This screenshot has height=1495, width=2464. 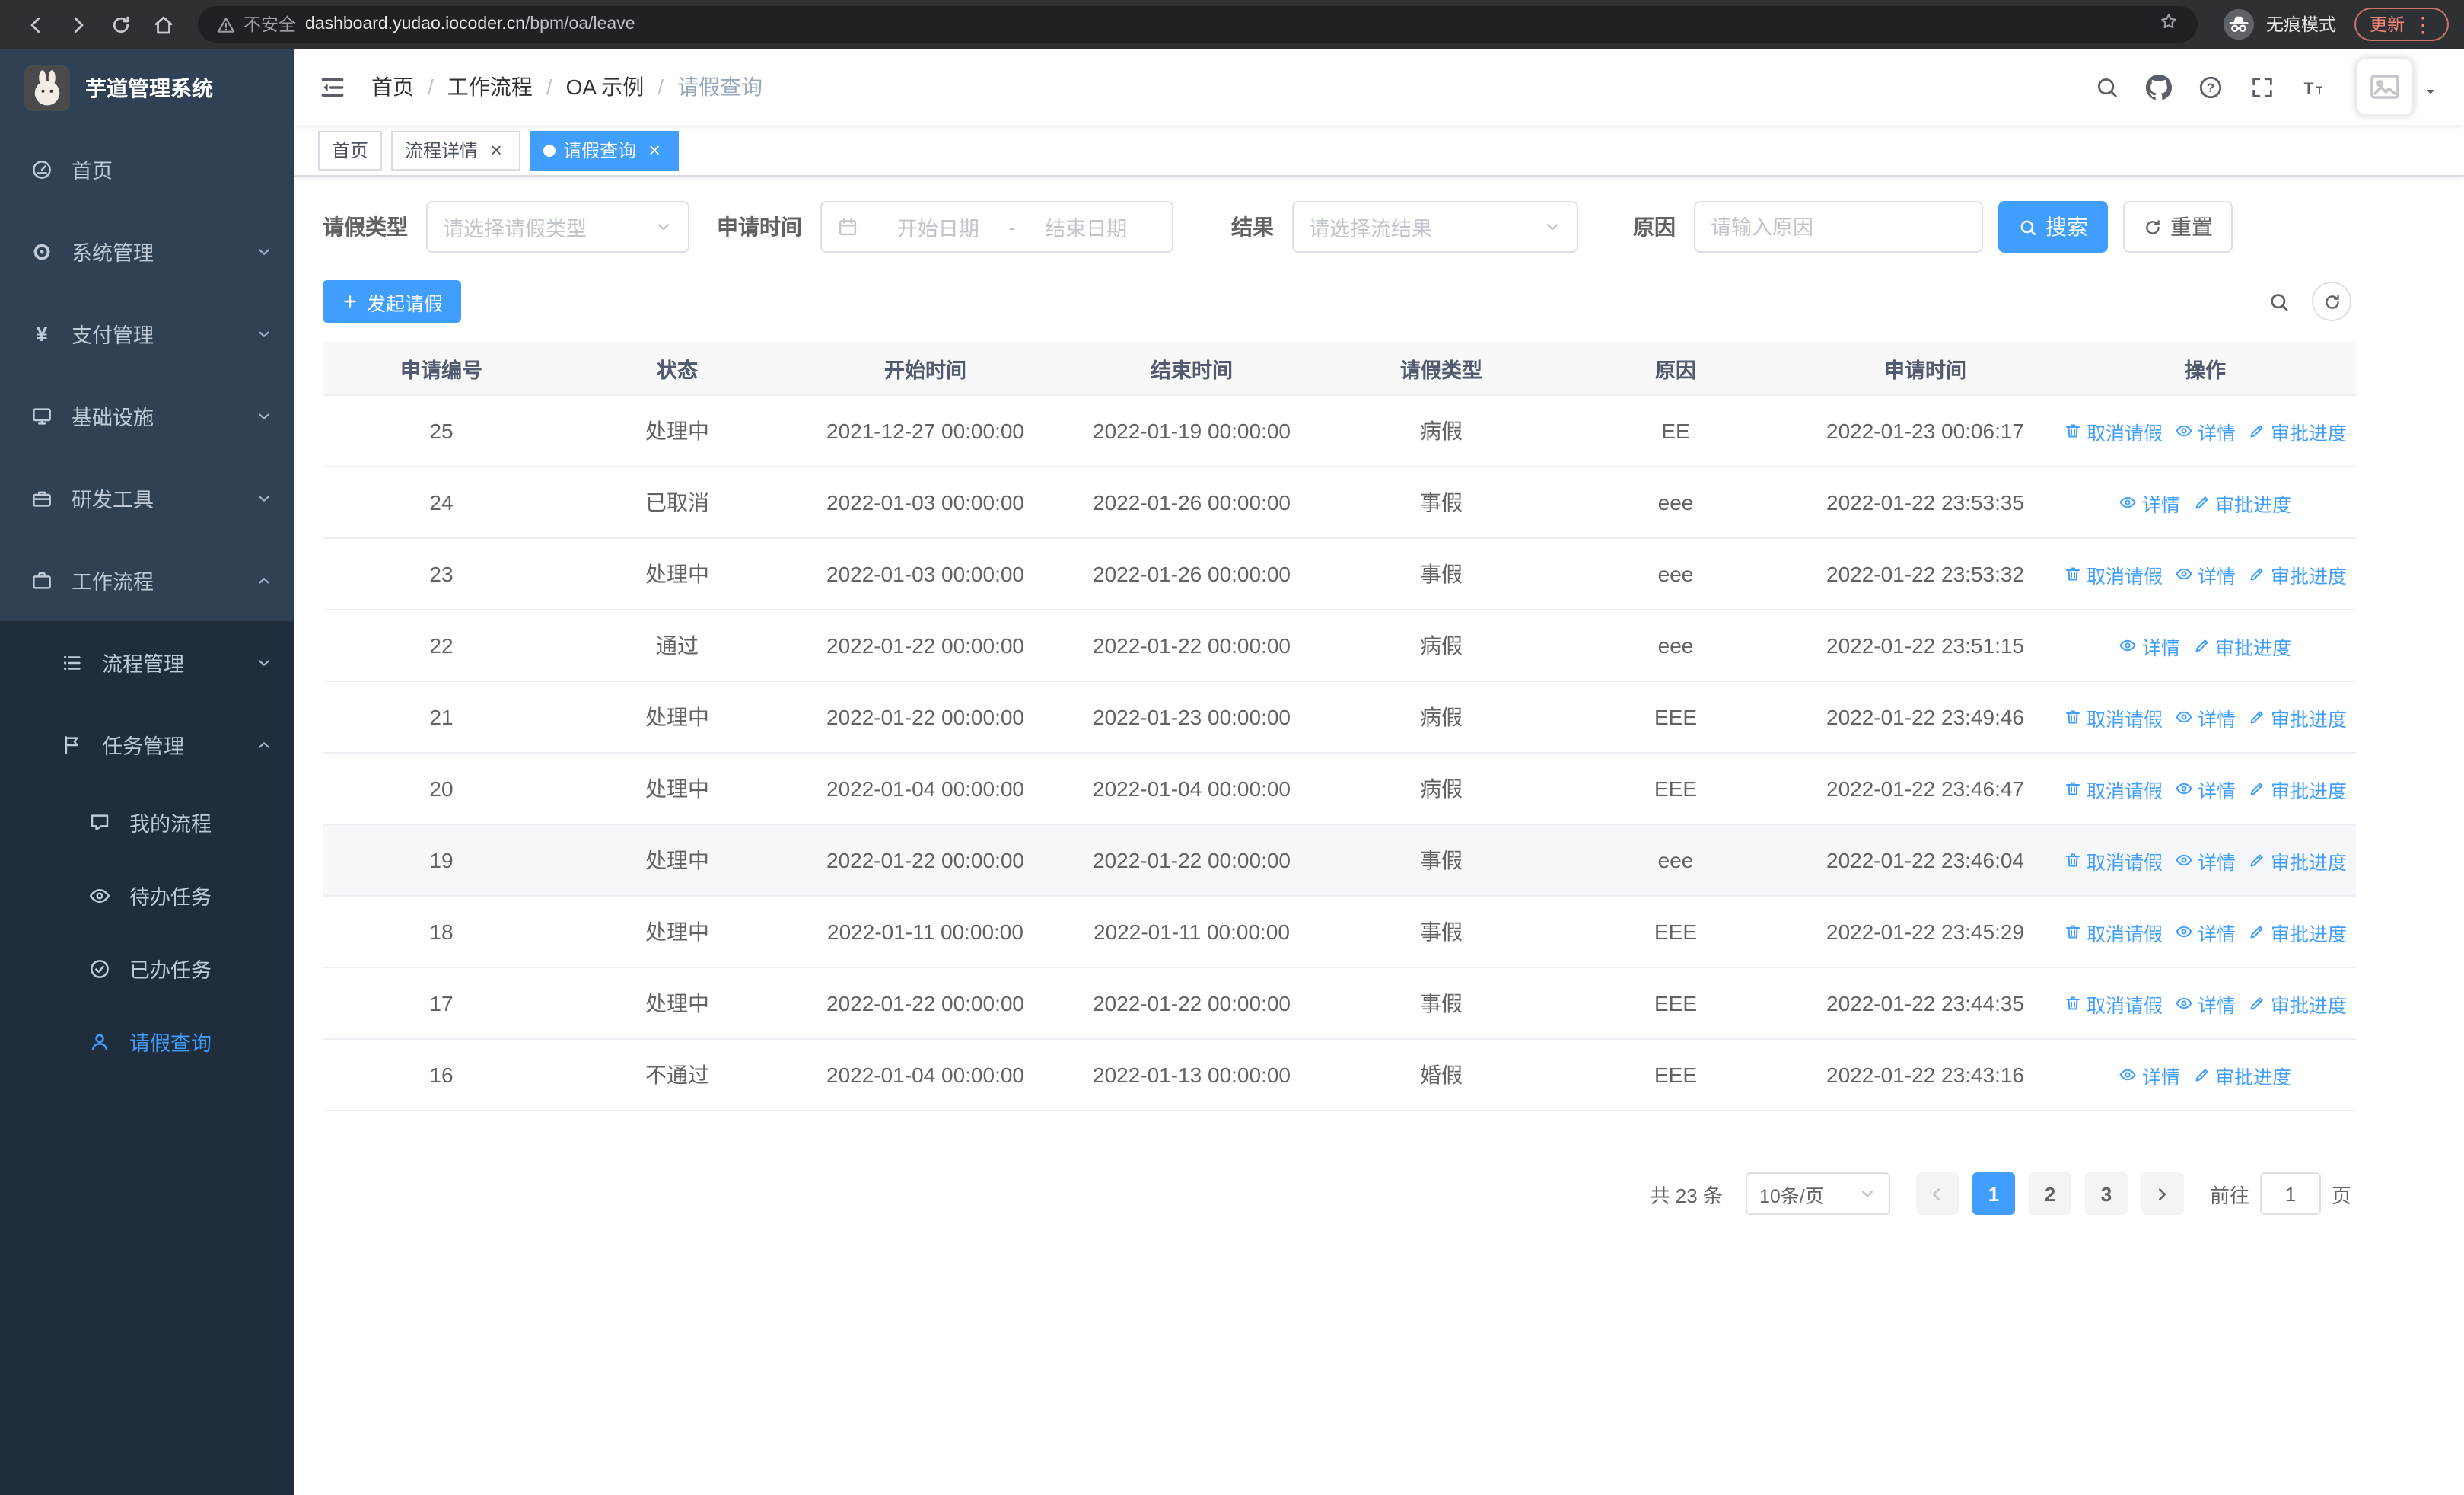 I want to click on security-indicator: 不安全, so click(x=256, y=25).